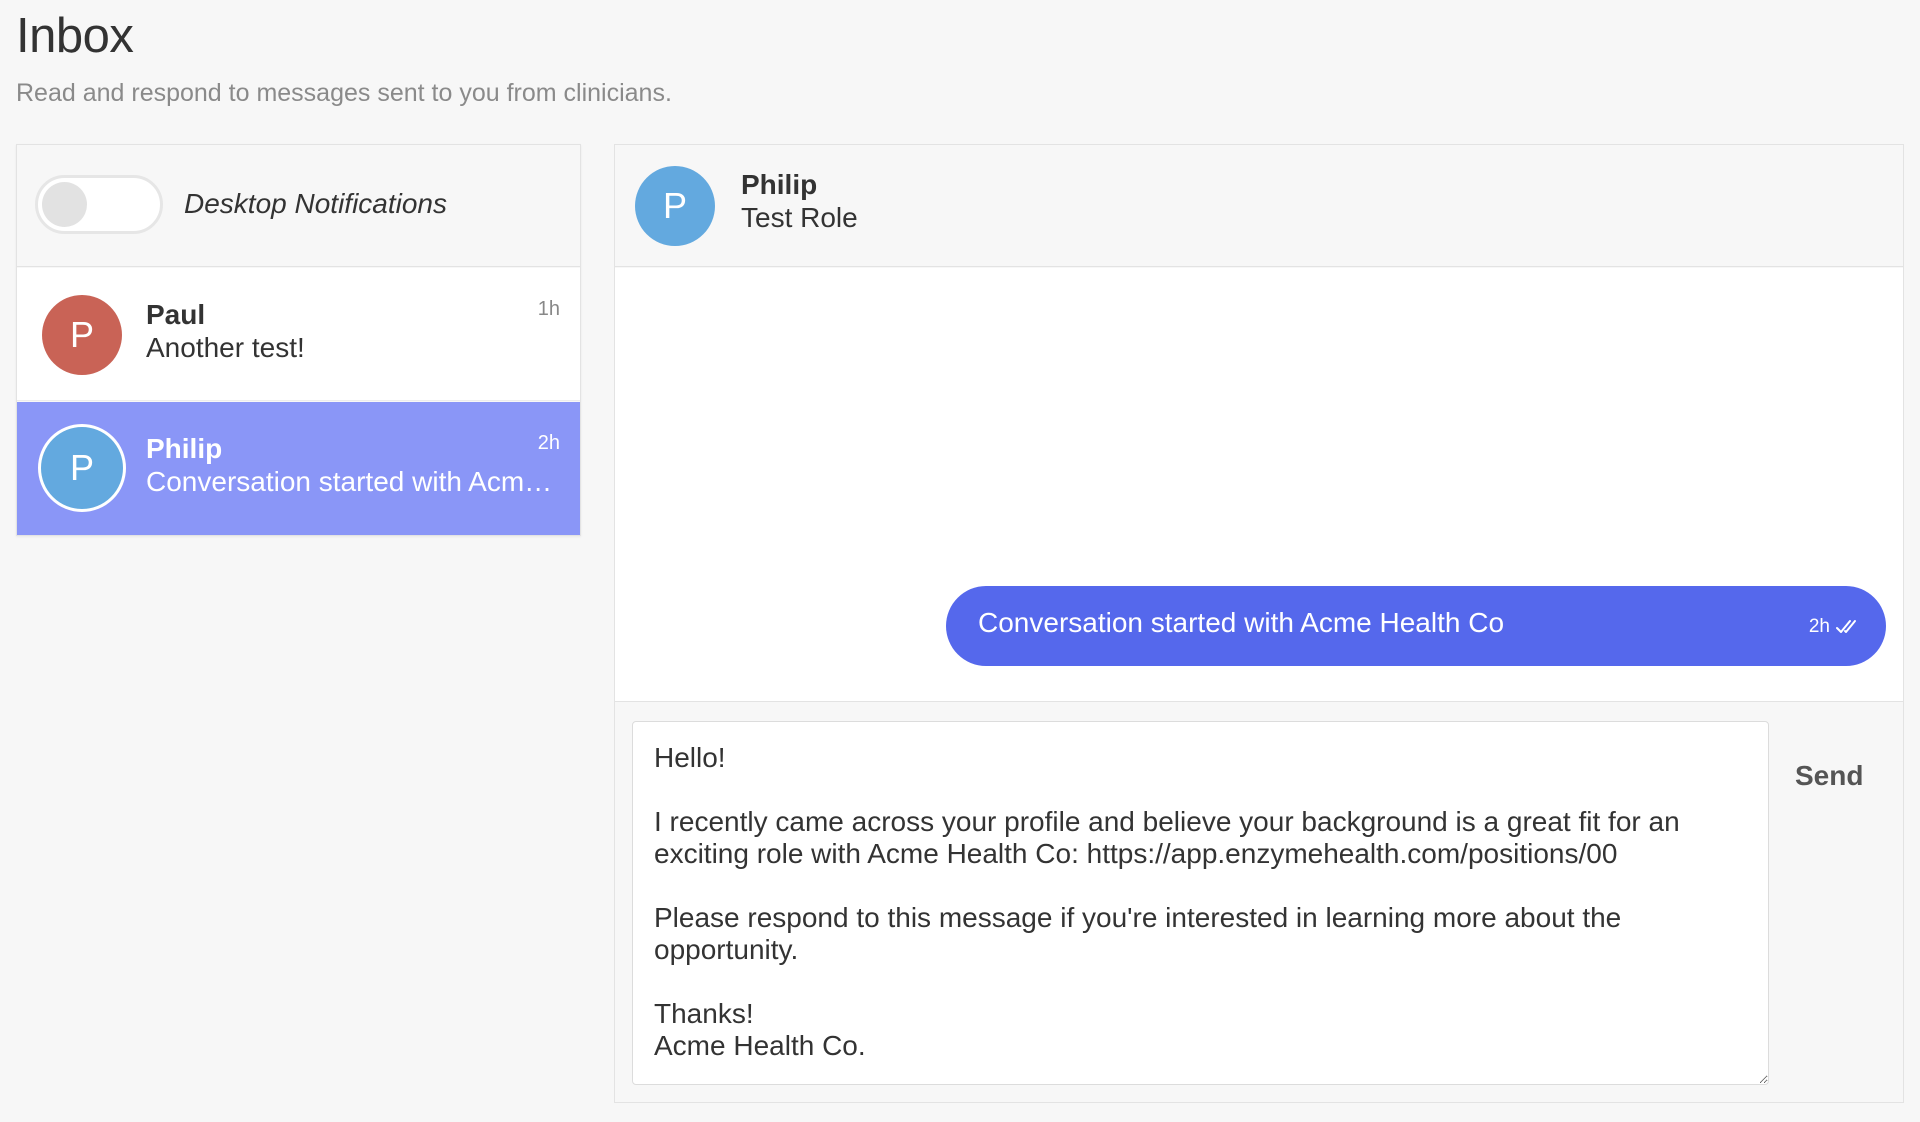  I want to click on chat-header: P Philip Test Role, so click(1259, 206).